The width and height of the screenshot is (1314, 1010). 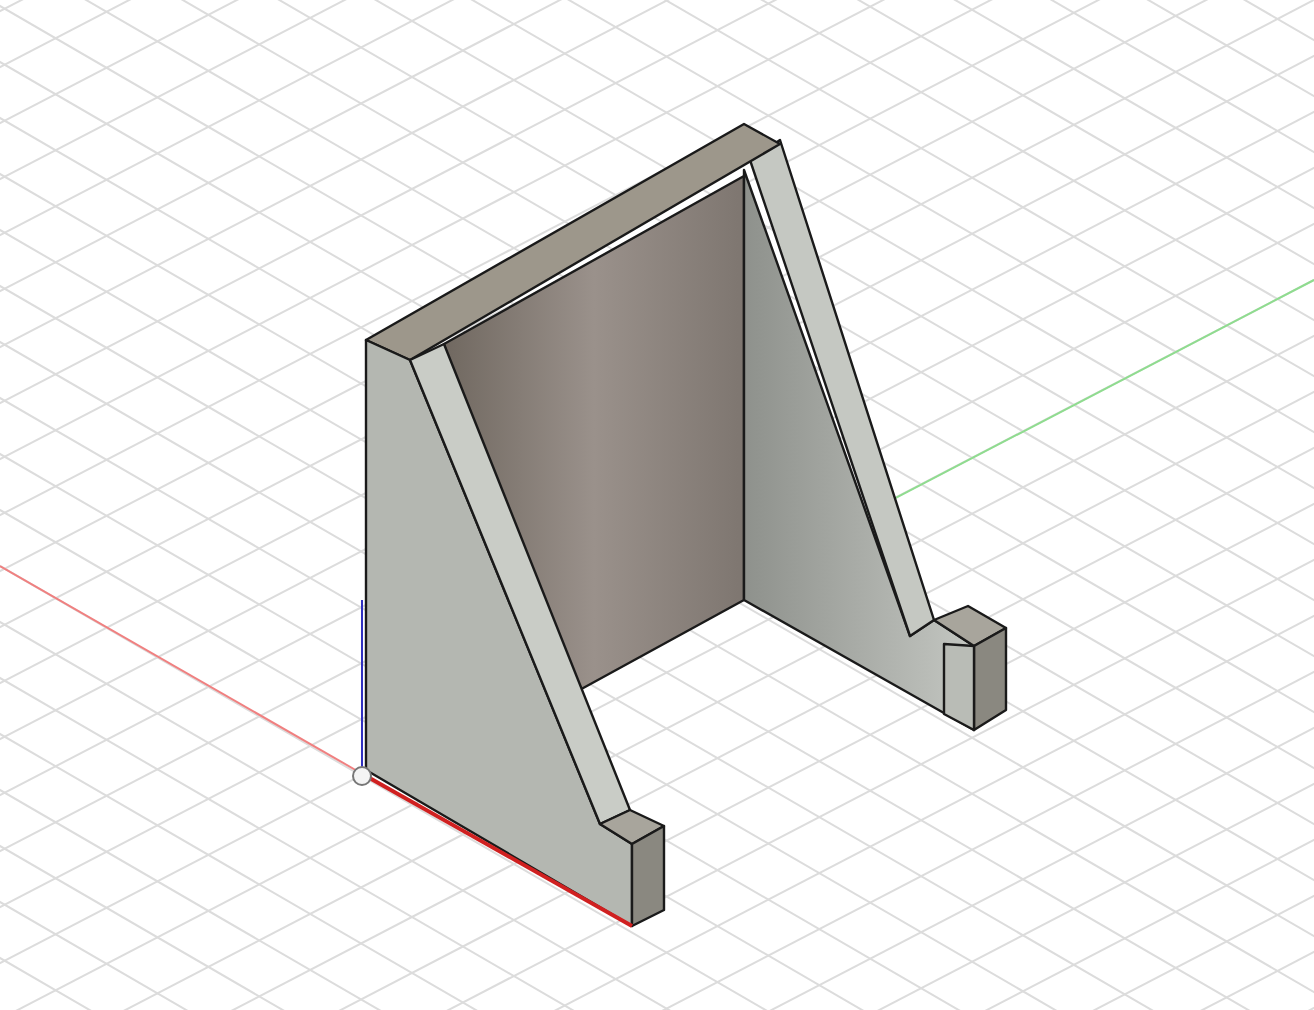 What do you see at coordinates (362, 776) in the screenshot?
I see `origin-point-icon` at bounding box center [362, 776].